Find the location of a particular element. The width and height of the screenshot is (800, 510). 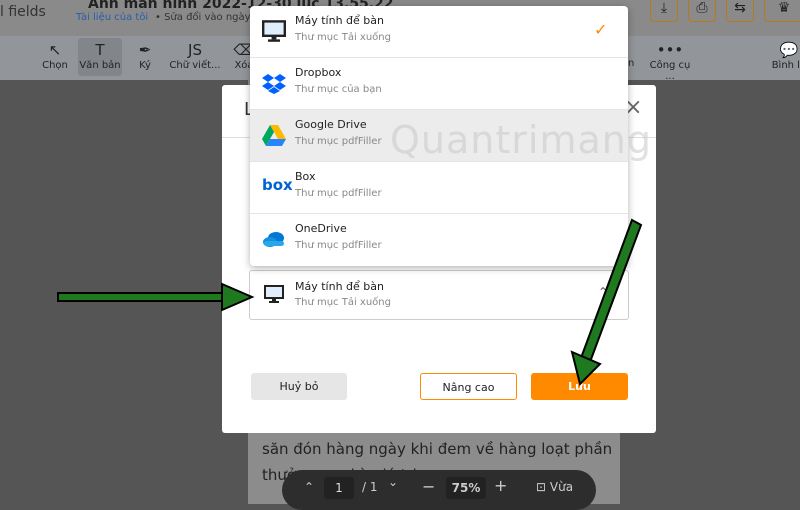

arrow-down-icon is located at coordinates (606, 302).